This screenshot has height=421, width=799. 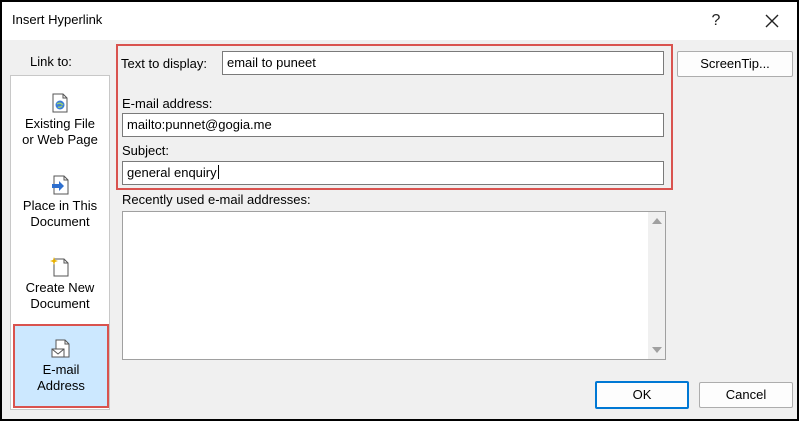 I want to click on title-bar: Insert Hyperlink ?, so click(x=399, y=21).